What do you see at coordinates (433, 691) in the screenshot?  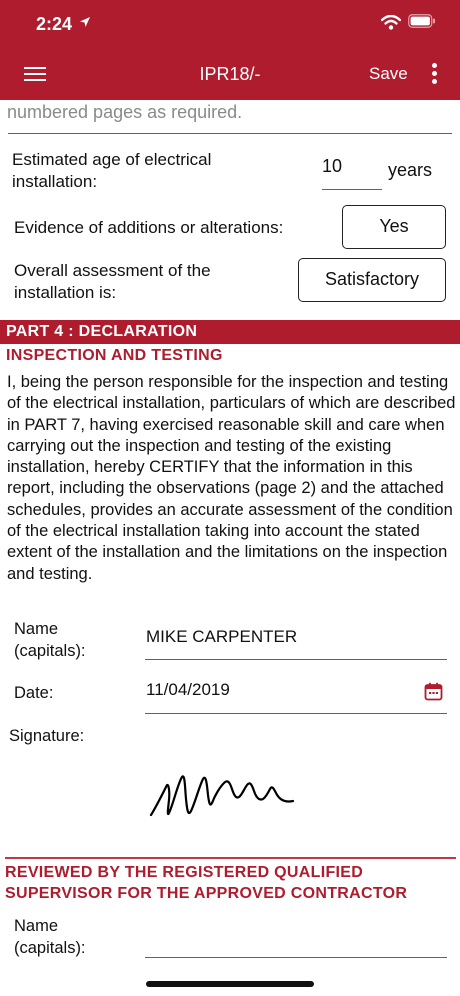 I see `calendar-icon` at bounding box center [433, 691].